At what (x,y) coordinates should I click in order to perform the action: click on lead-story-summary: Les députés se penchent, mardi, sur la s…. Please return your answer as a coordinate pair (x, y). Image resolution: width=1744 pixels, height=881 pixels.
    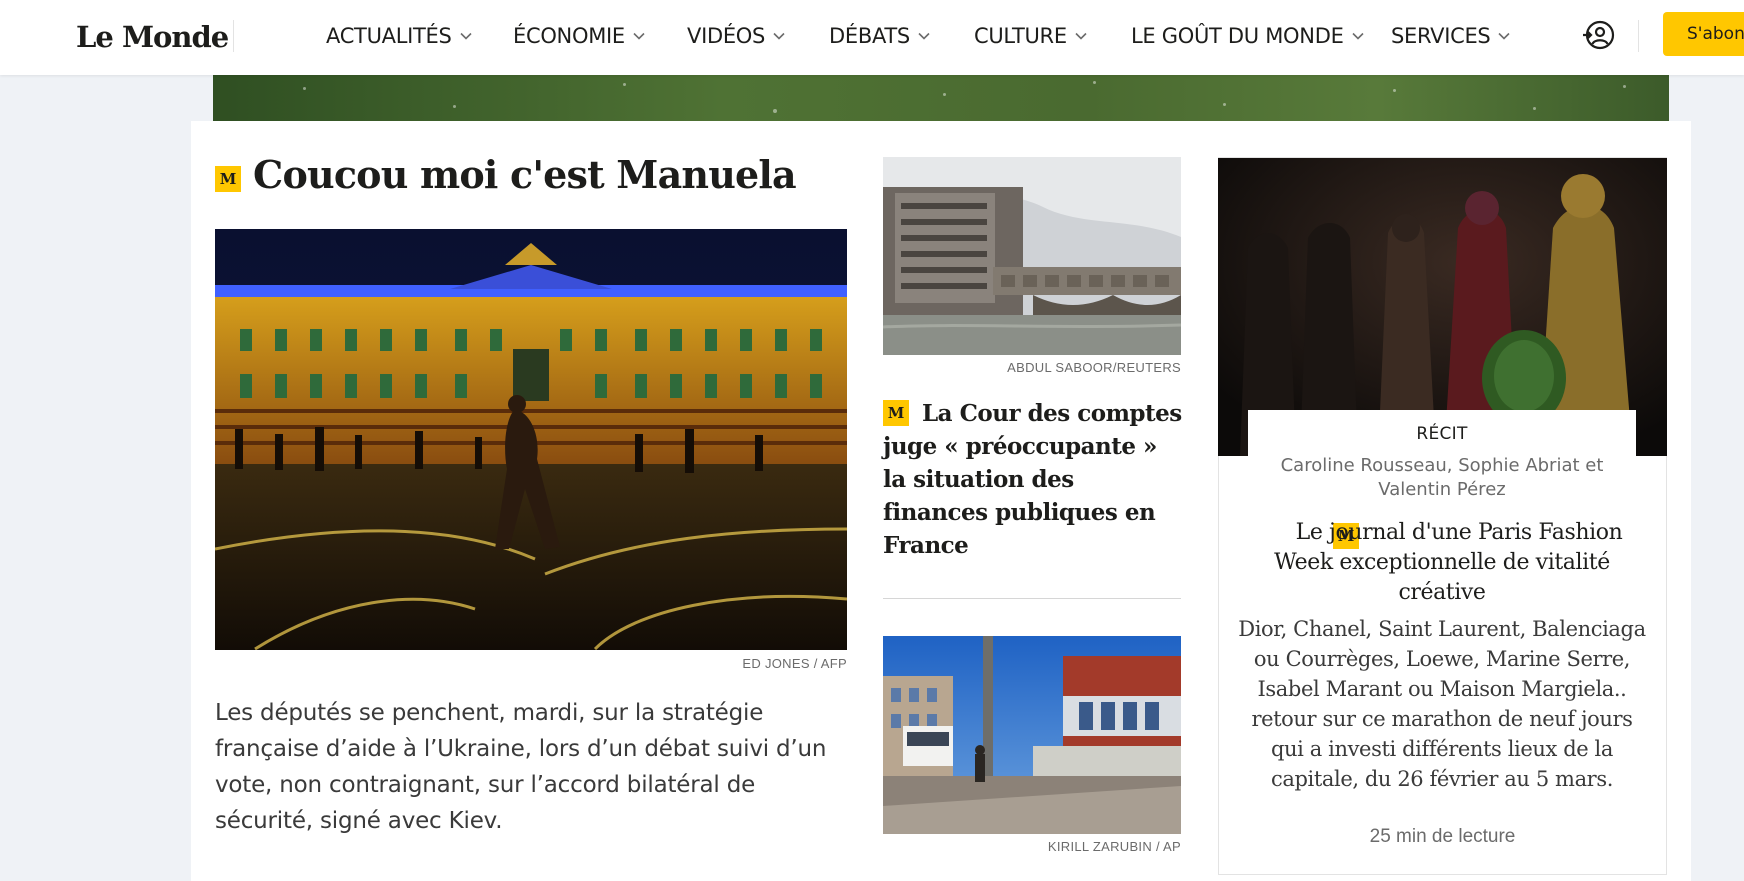
    Looking at the image, I should click on (521, 767).